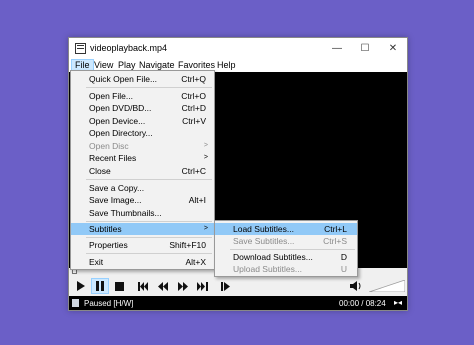  Describe the element at coordinates (142, 200) in the screenshot. I see `menu-item-save-image: Save Image... Alt+I` at that location.